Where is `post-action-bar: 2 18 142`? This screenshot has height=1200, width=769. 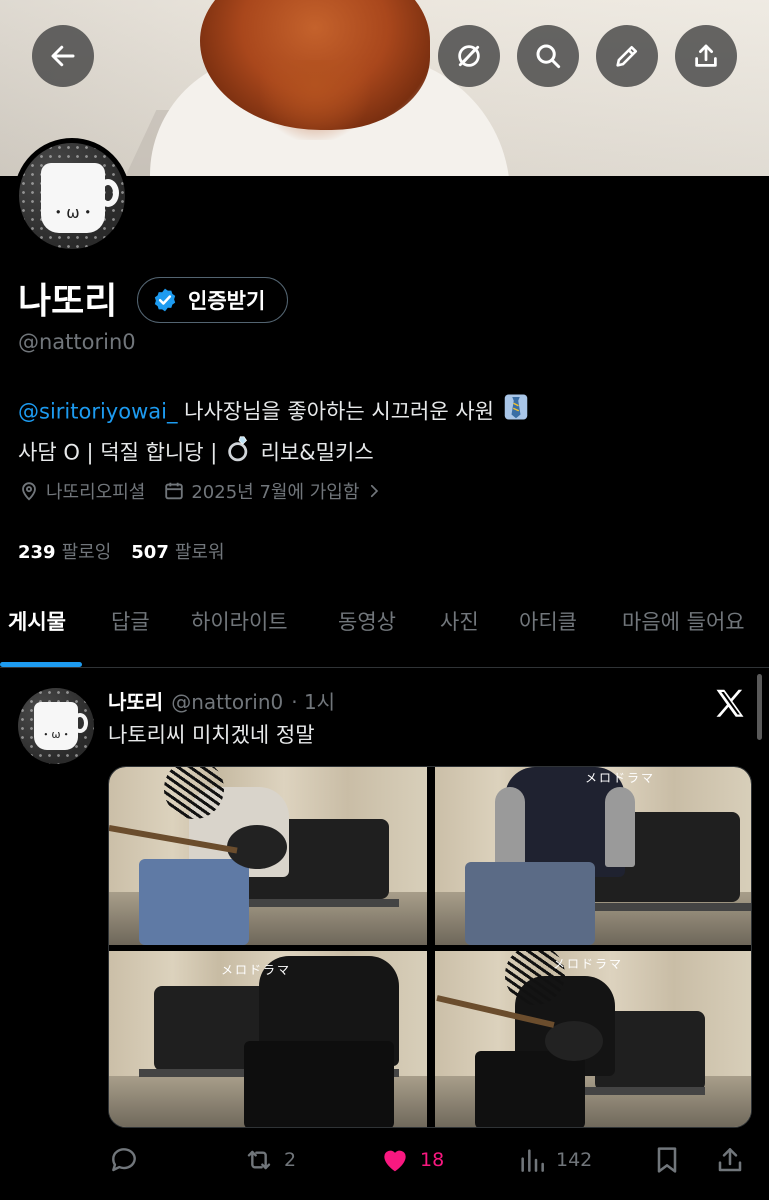 post-action-bar: 2 18 142 is located at coordinates (433, 1160).